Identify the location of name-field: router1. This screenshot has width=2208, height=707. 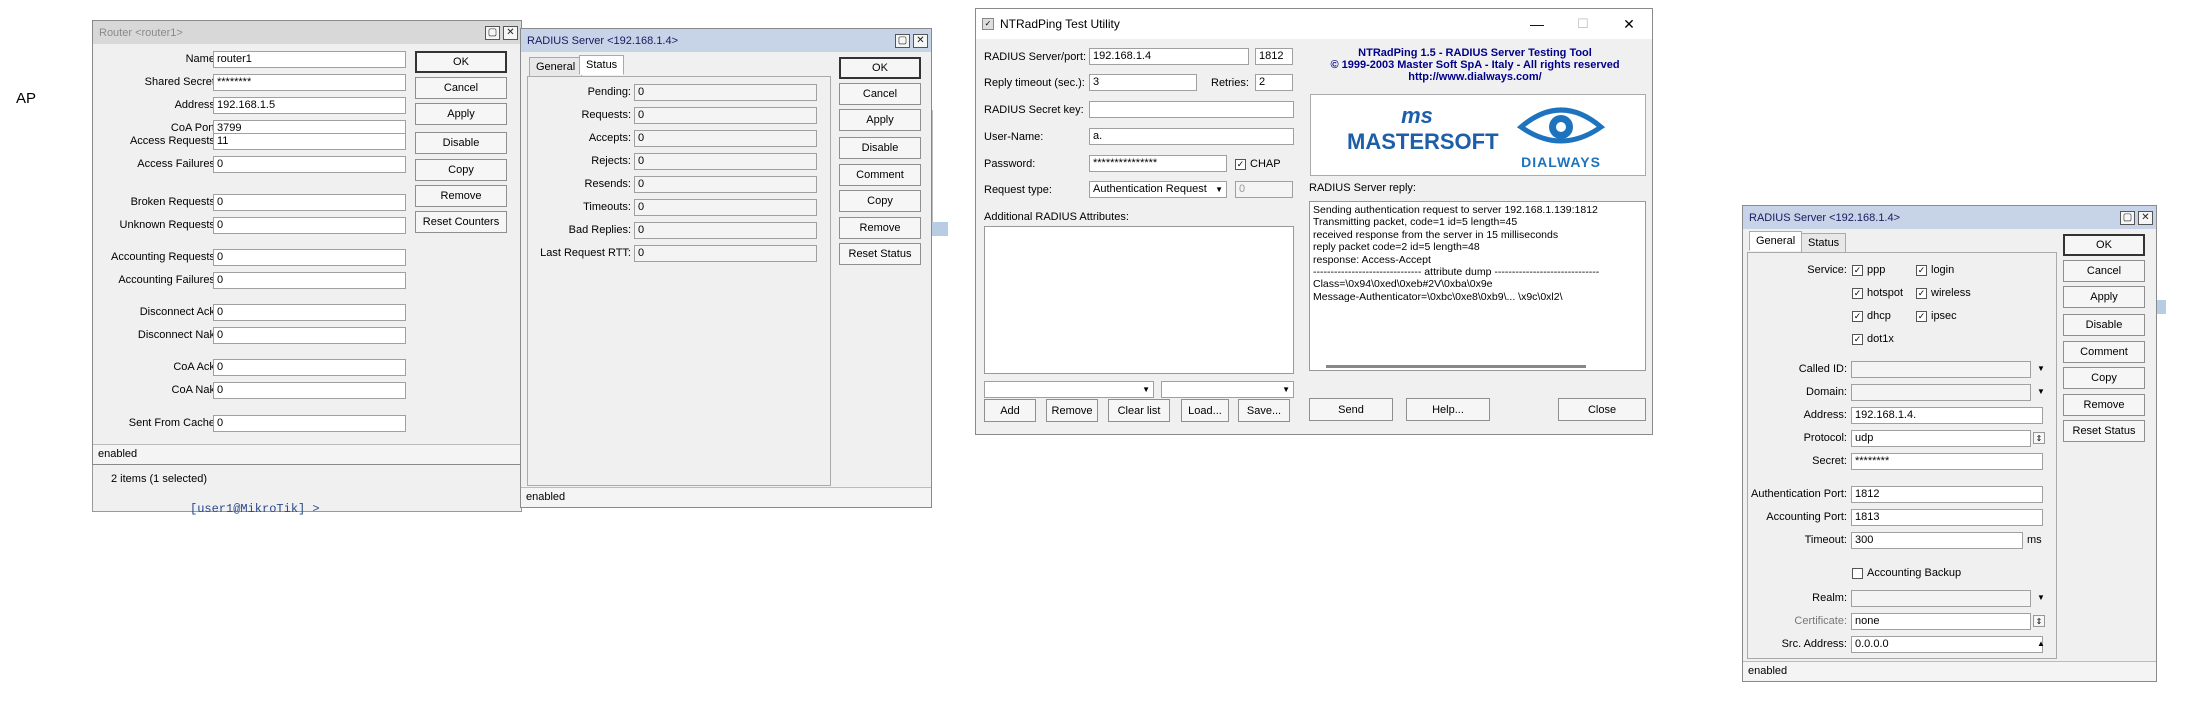
(309, 59).